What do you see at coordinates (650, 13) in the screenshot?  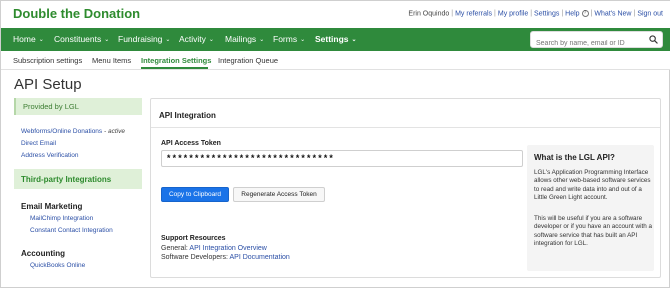 I see `sign-out-link: Sign out` at bounding box center [650, 13].